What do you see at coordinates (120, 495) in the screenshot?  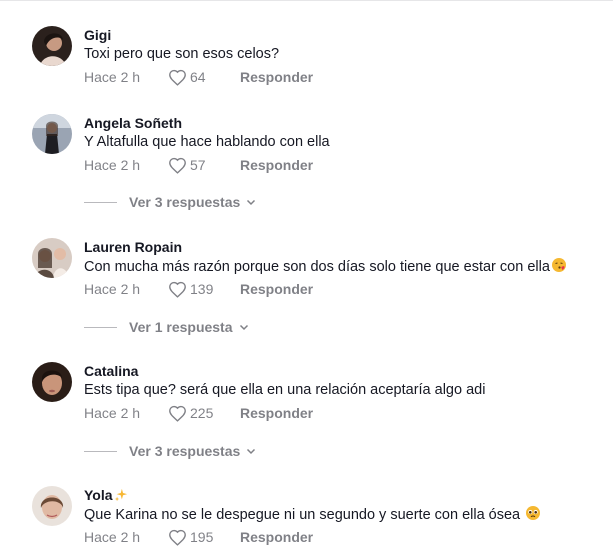 I see `sparkles-icon` at bounding box center [120, 495].